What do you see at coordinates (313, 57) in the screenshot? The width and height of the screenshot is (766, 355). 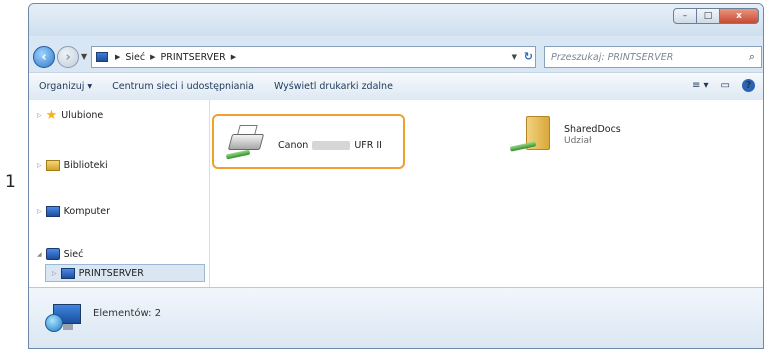 I see `address-bar: ▶ Sieć ▶ PRINTSERVER ▶ ▼ ↻` at bounding box center [313, 57].